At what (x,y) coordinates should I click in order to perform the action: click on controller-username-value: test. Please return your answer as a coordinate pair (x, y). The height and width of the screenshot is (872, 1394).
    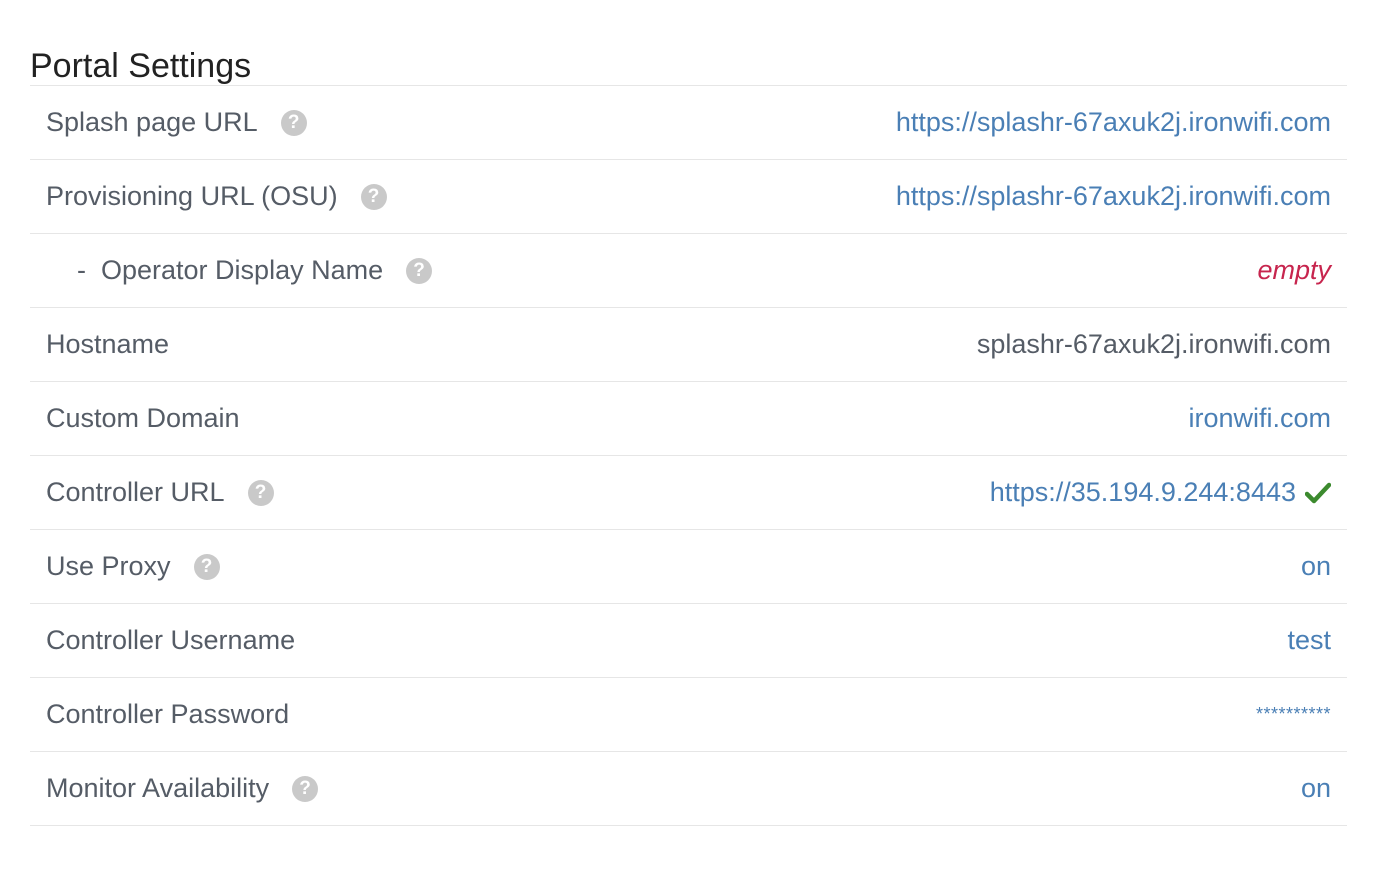
    Looking at the image, I should click on (1309, 640).